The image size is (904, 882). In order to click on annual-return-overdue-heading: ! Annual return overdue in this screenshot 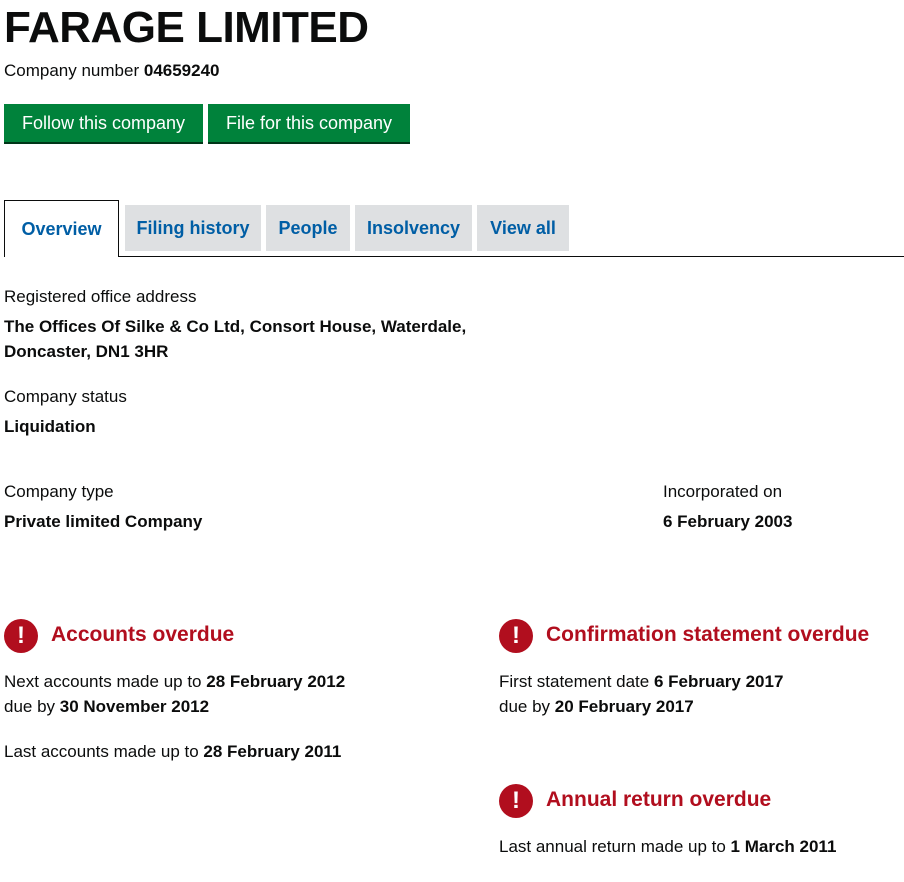, I will do `click(701, 801)`.